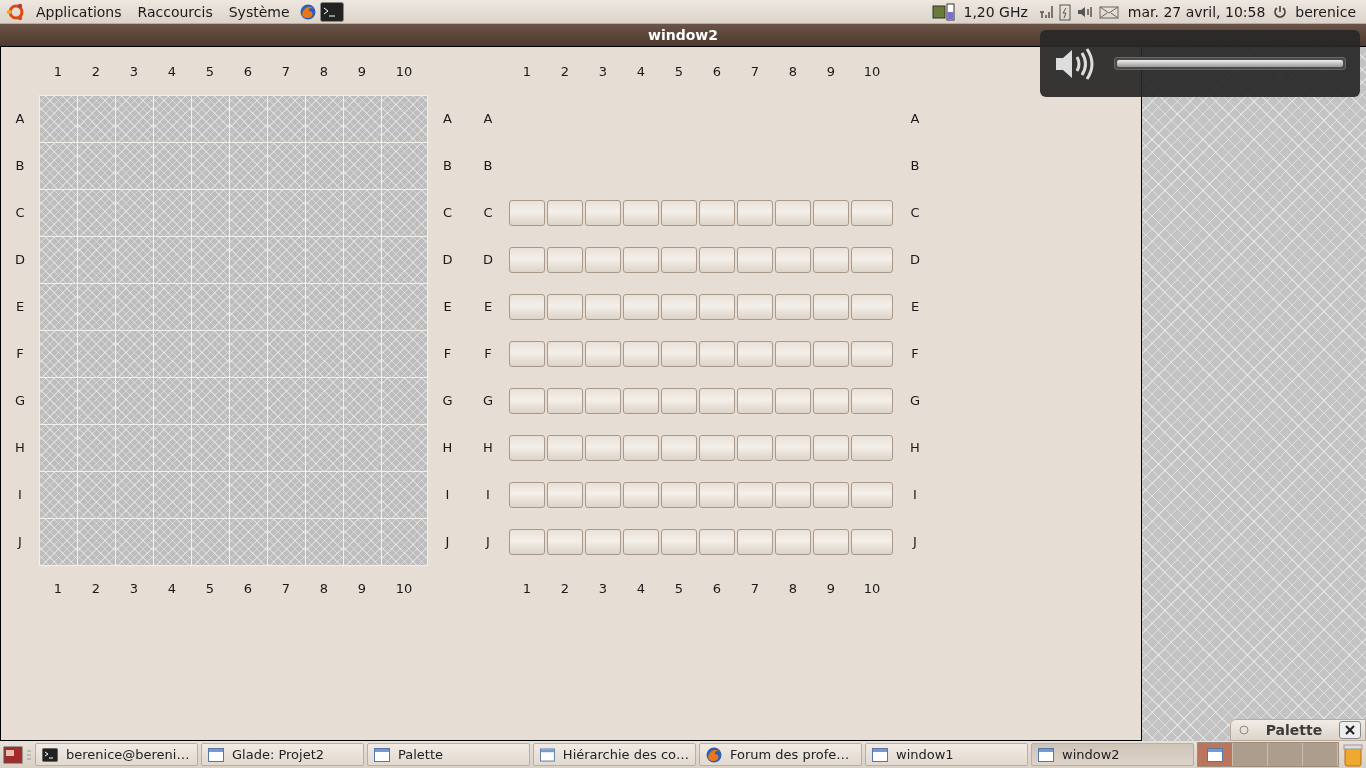  I want to click on power-icon, so click(1280, 11).